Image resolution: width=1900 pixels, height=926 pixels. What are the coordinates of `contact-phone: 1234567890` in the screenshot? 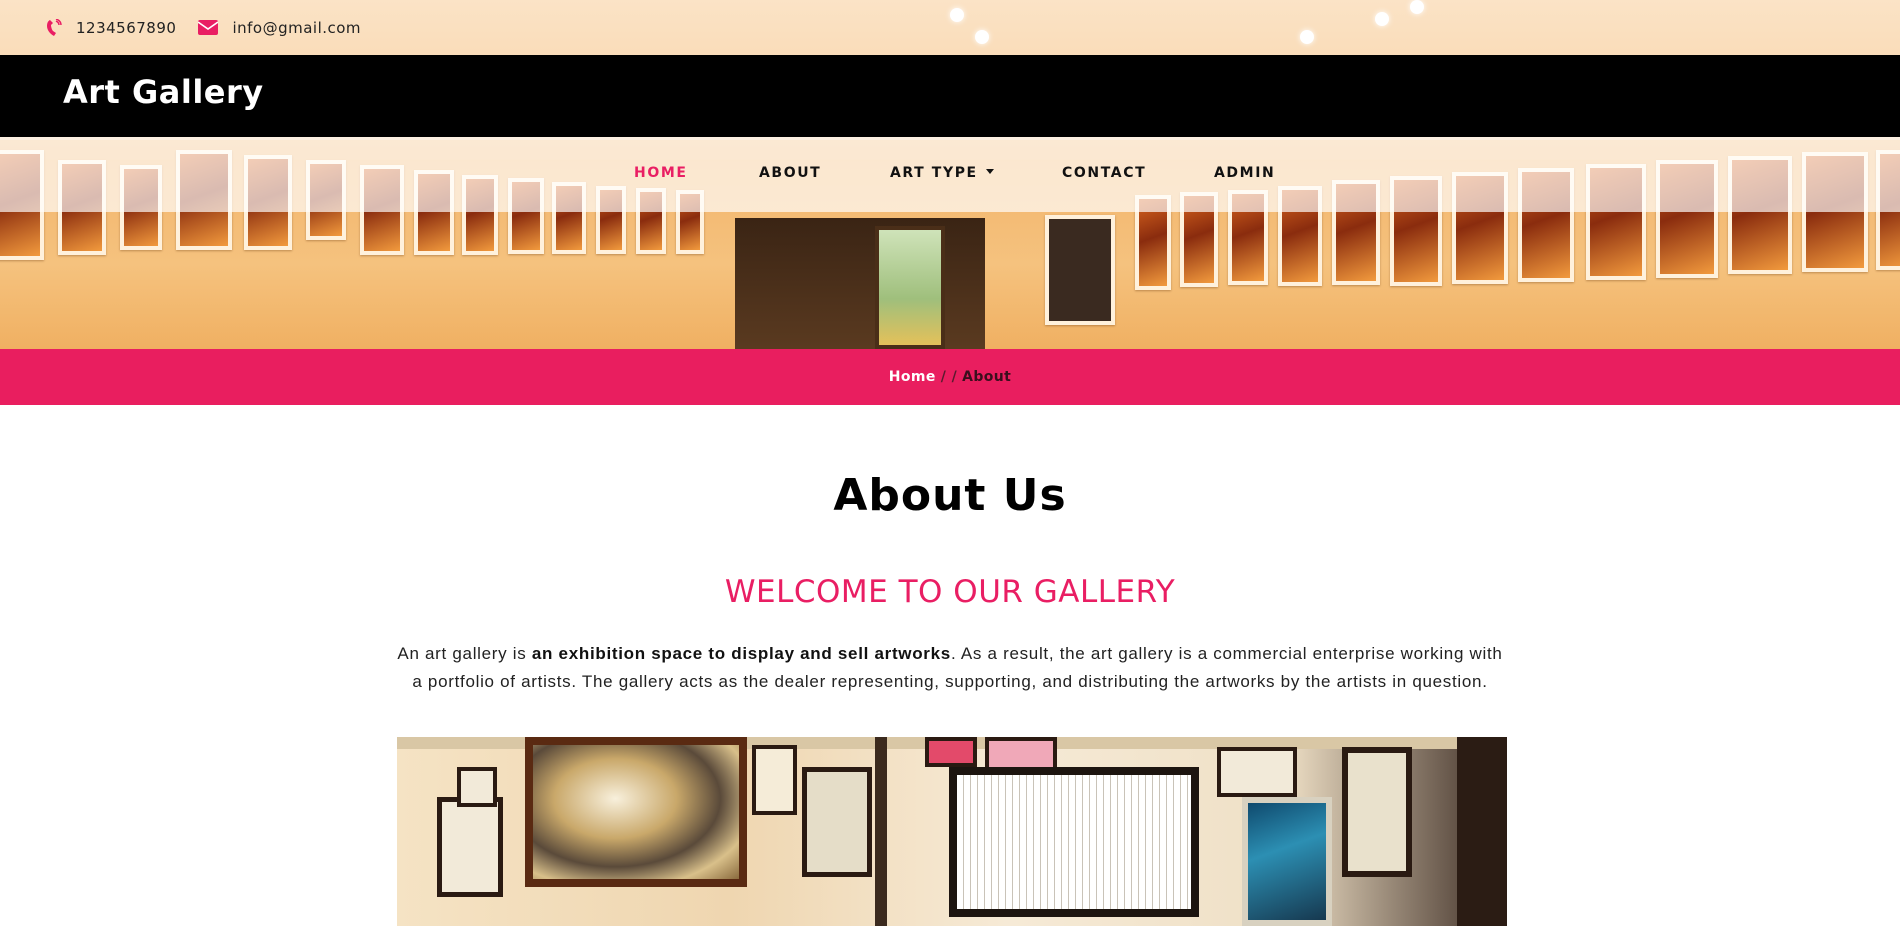 It's located at (111, 27).